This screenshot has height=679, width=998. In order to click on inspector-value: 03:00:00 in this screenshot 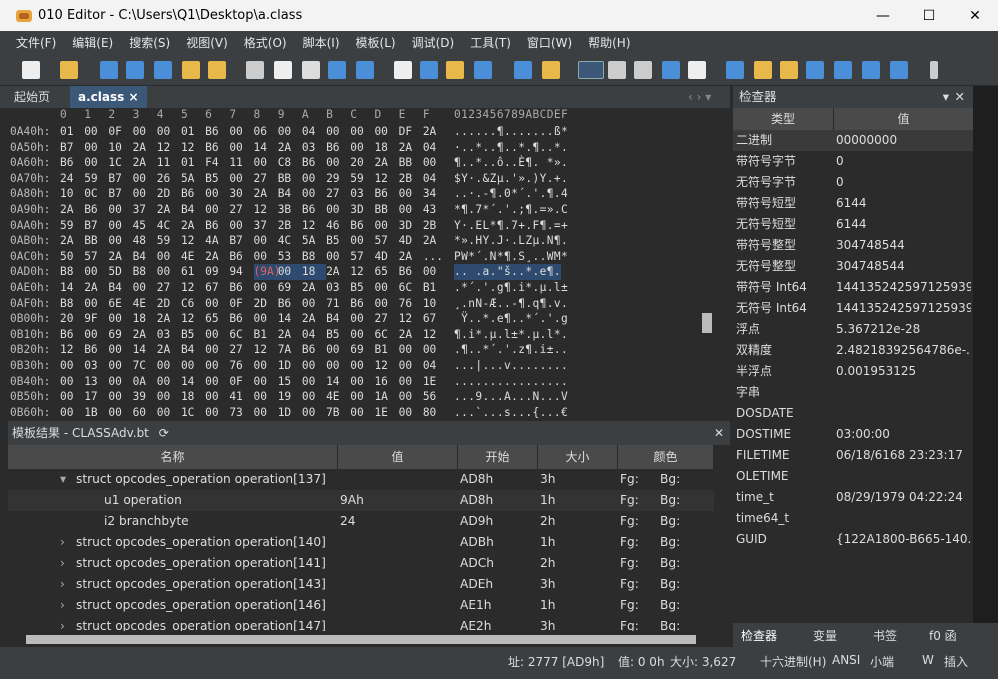, I will do `click(903, 434)`.